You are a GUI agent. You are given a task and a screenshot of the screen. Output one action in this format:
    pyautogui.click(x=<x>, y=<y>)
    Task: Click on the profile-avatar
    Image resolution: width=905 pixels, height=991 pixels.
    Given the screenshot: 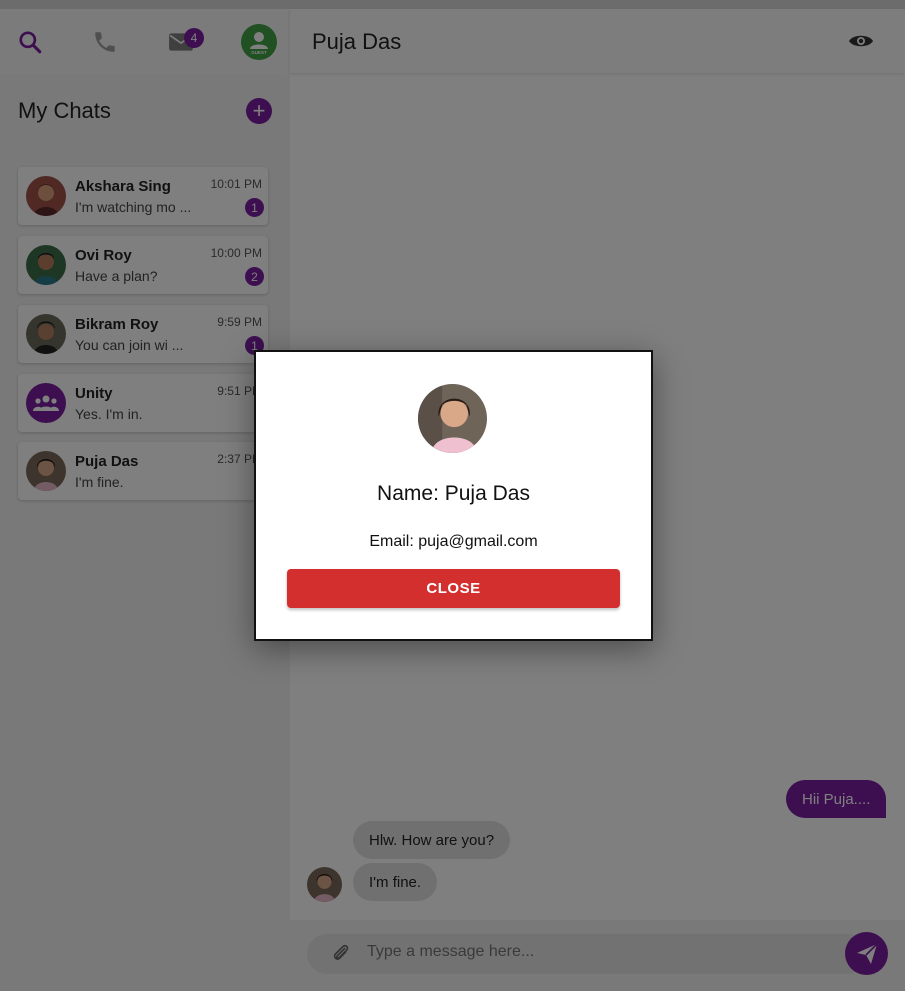 What is the action you would take?
    pyautogui.click(x=452, y=418)
    